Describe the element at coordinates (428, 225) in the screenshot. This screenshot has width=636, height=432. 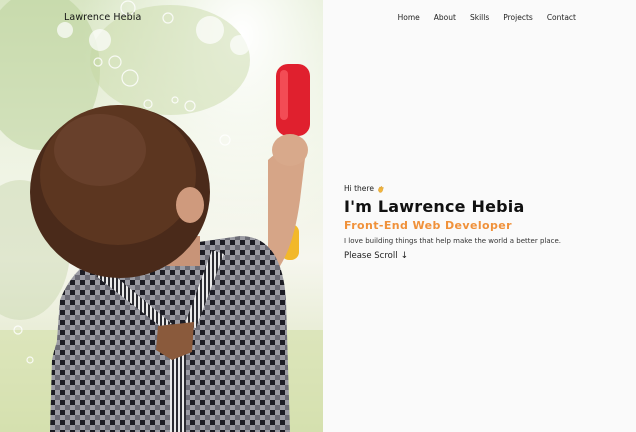
I see `job-title: Front-End Web Developer` at that location.